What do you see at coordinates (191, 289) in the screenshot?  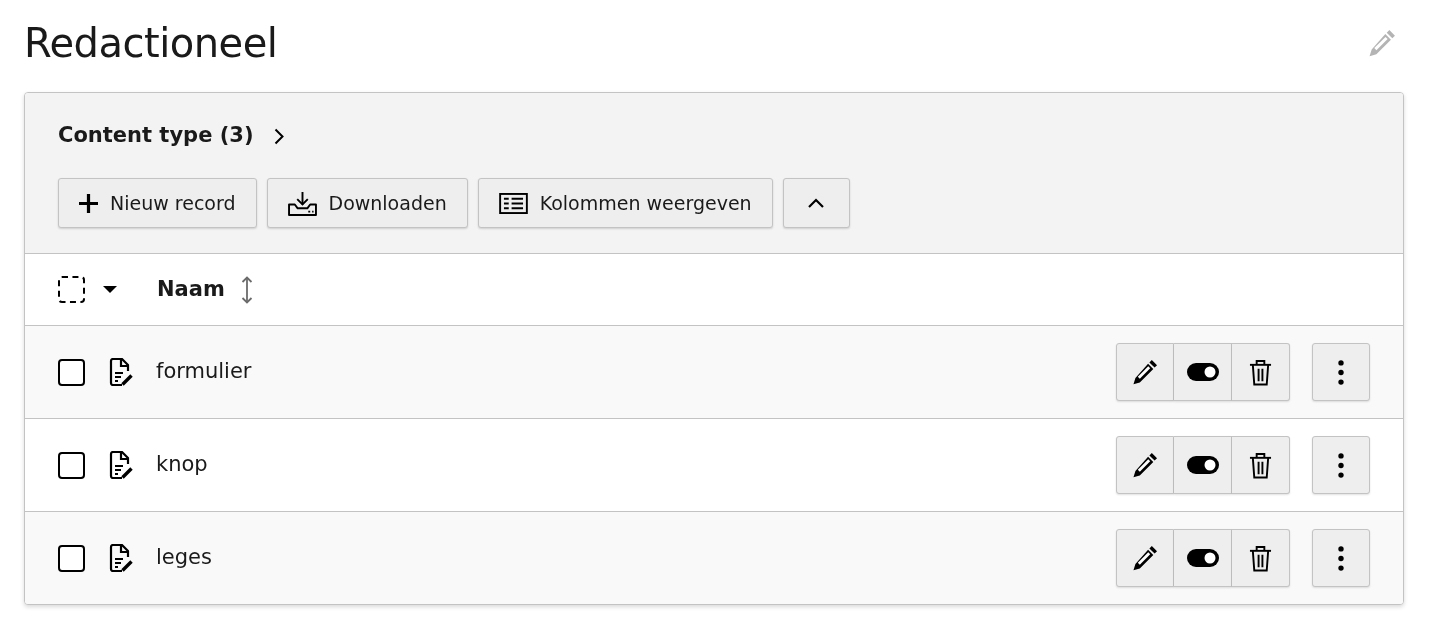 I see `column-header: Naam` at bounding box center [191, 289].